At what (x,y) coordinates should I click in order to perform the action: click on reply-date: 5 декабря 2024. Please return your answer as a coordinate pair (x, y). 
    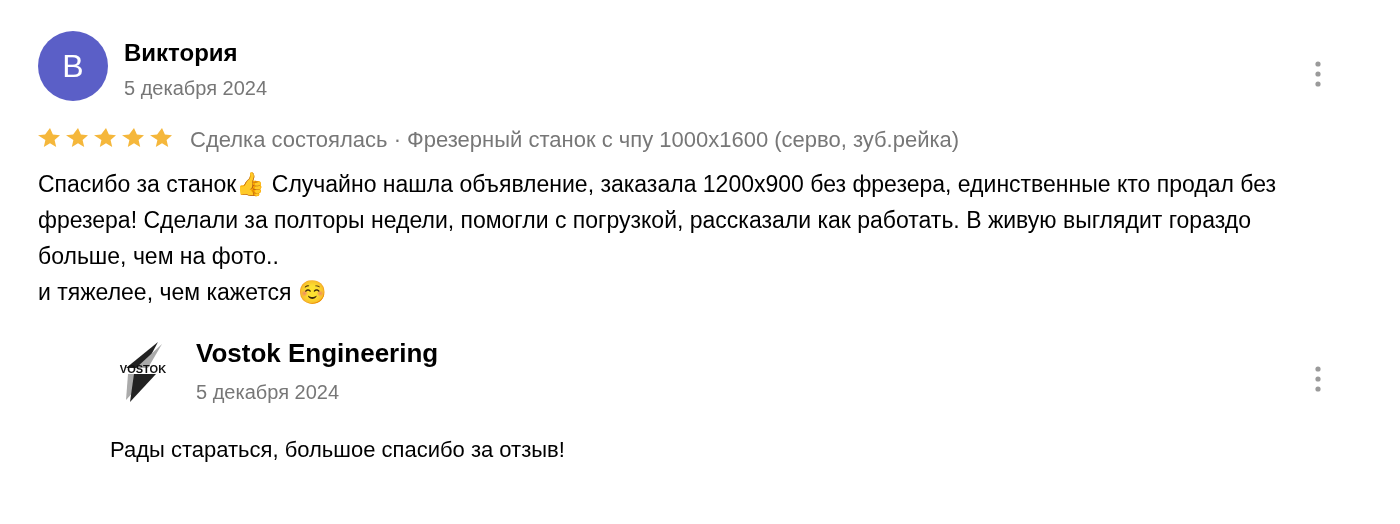
    Looking at the image, I should click on (268, 392).